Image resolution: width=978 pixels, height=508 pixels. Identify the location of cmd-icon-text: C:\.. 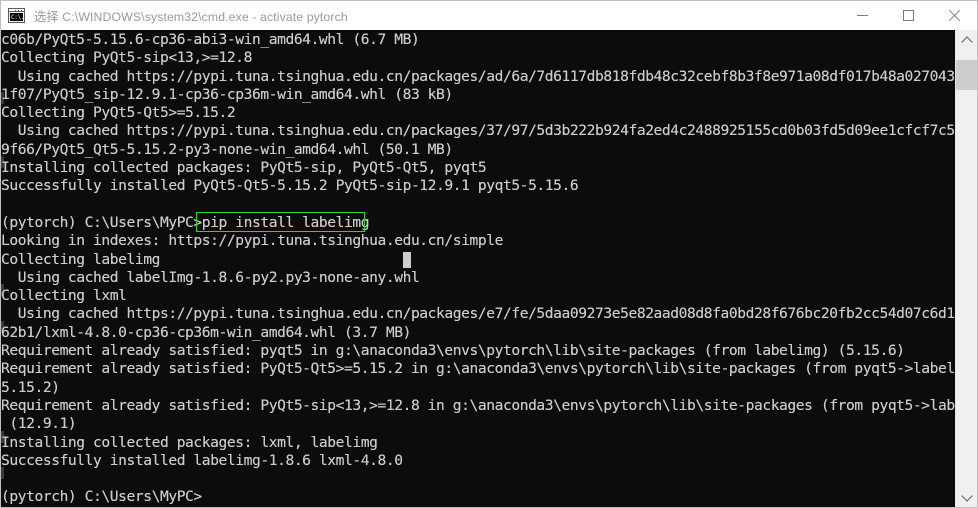
(17, 17).